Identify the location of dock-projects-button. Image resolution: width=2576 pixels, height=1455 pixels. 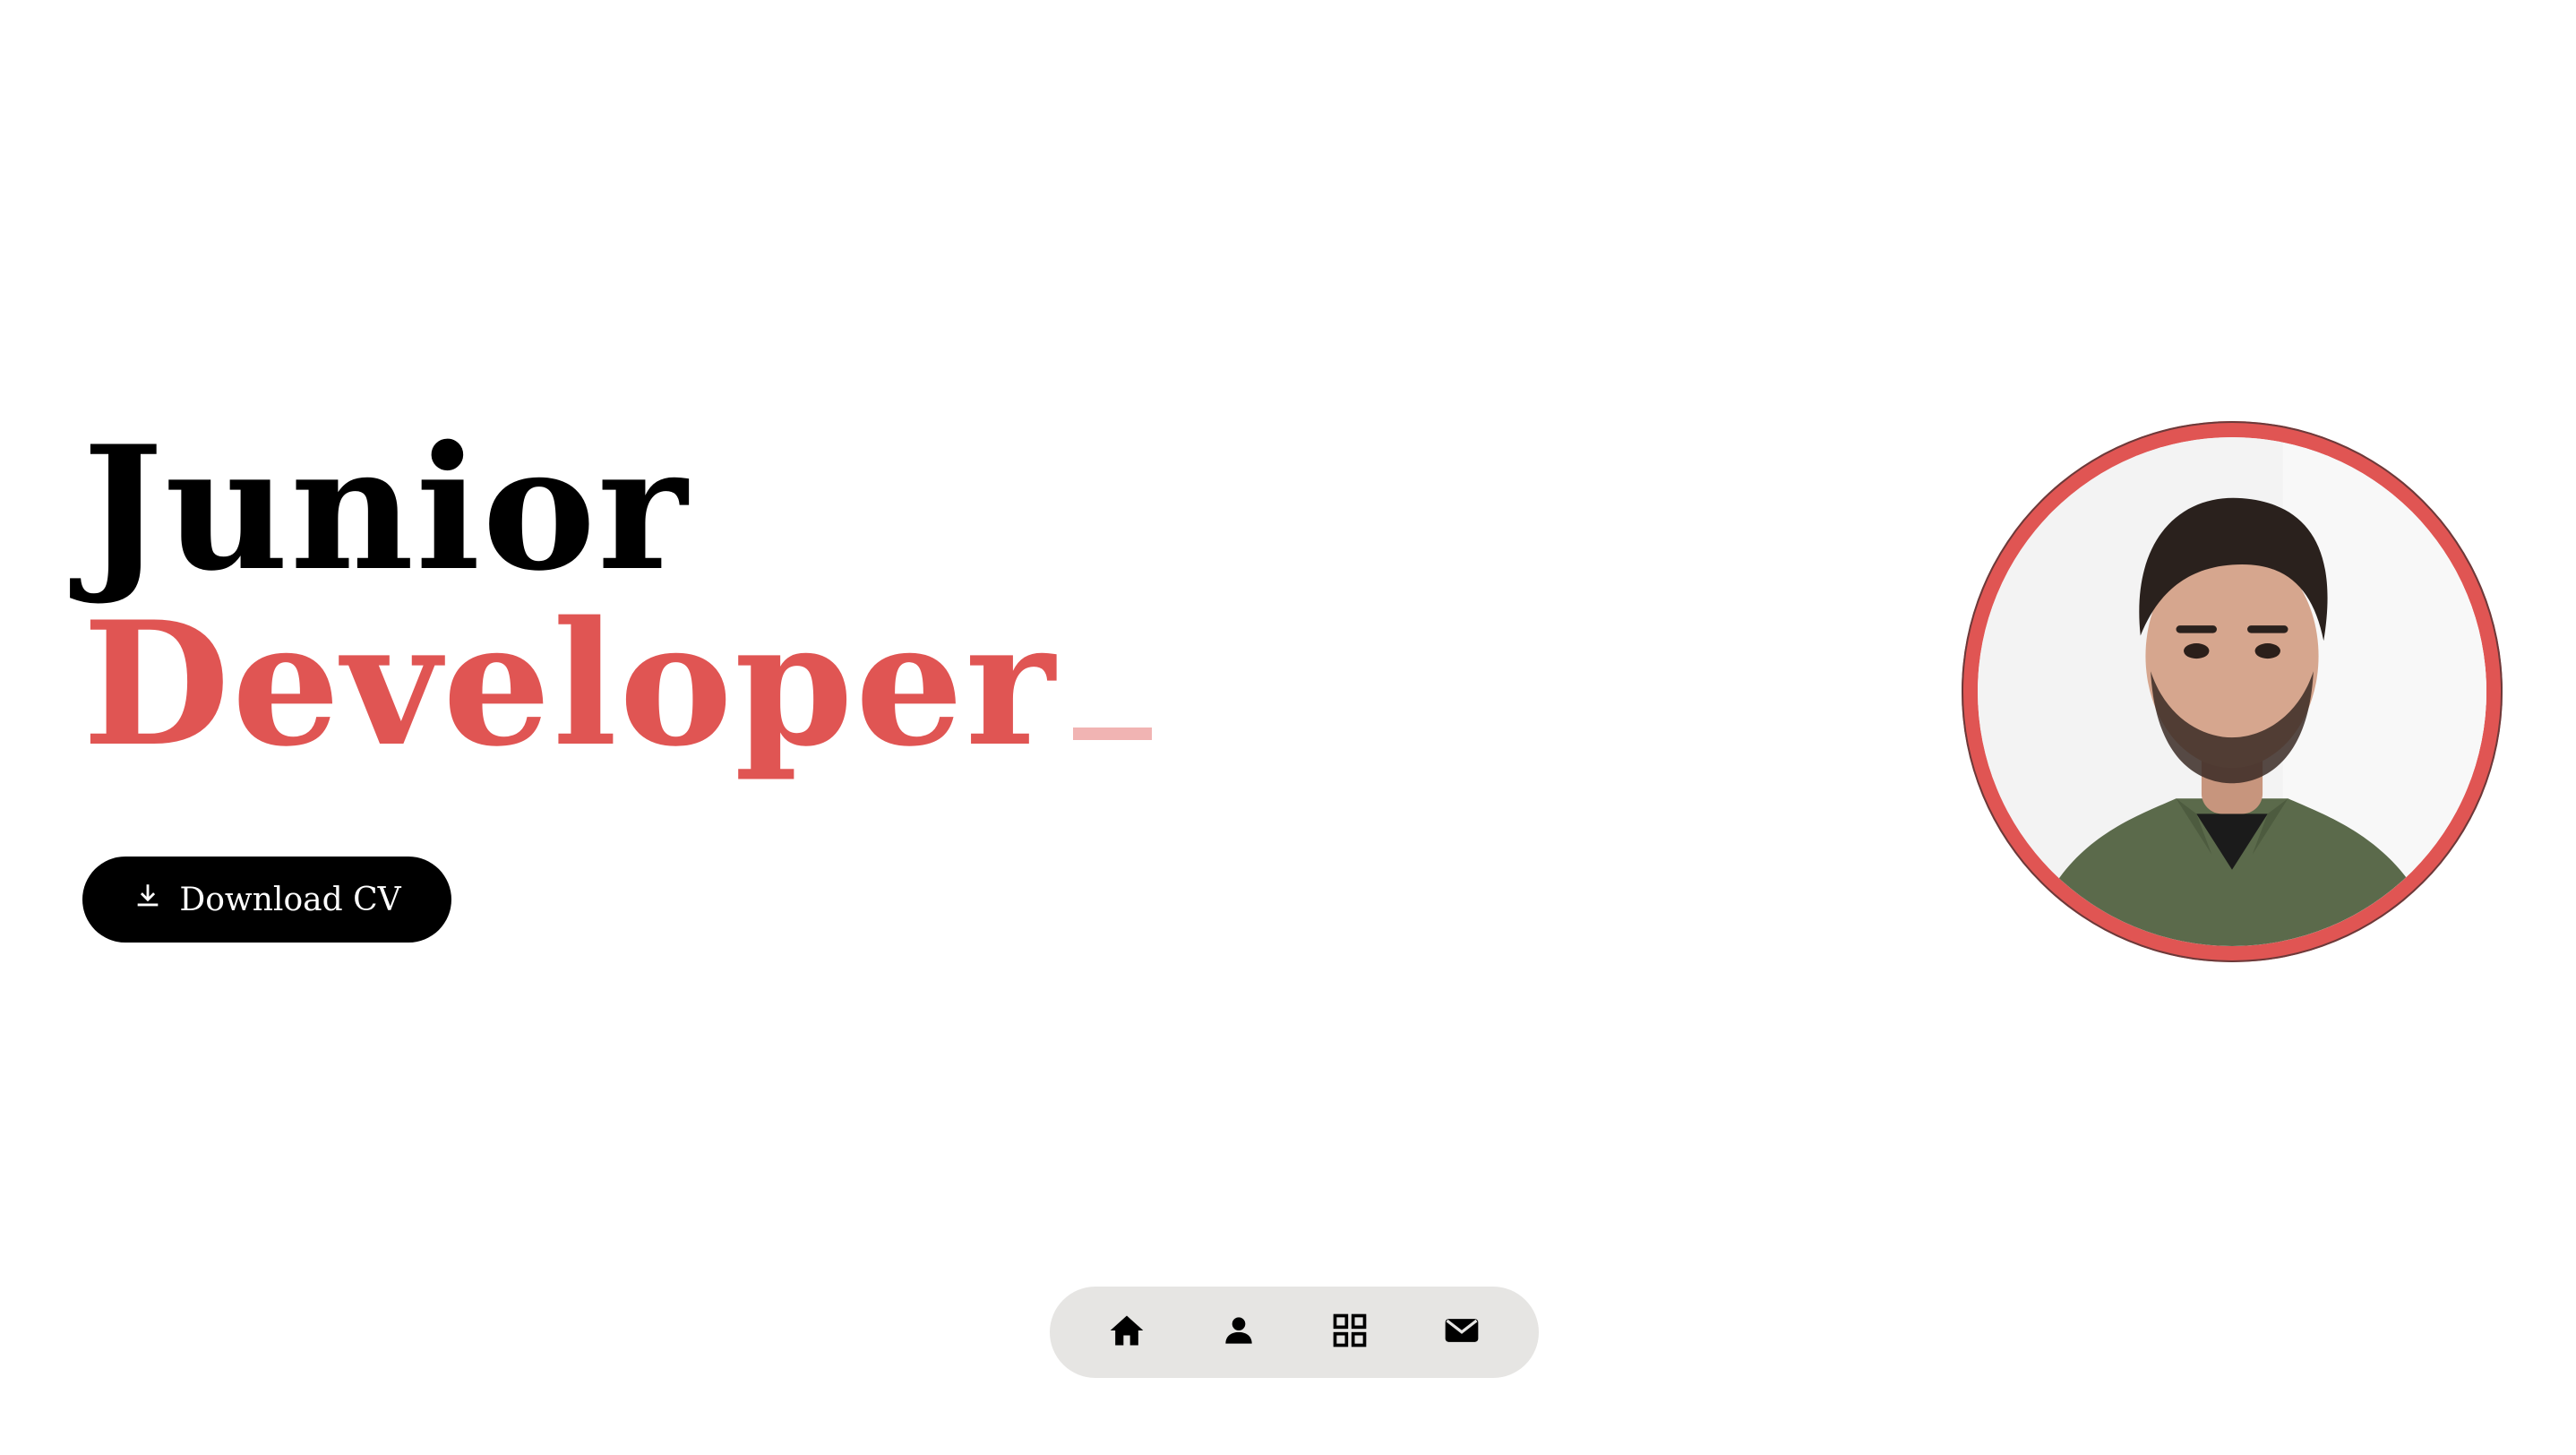
(1350, 1332).